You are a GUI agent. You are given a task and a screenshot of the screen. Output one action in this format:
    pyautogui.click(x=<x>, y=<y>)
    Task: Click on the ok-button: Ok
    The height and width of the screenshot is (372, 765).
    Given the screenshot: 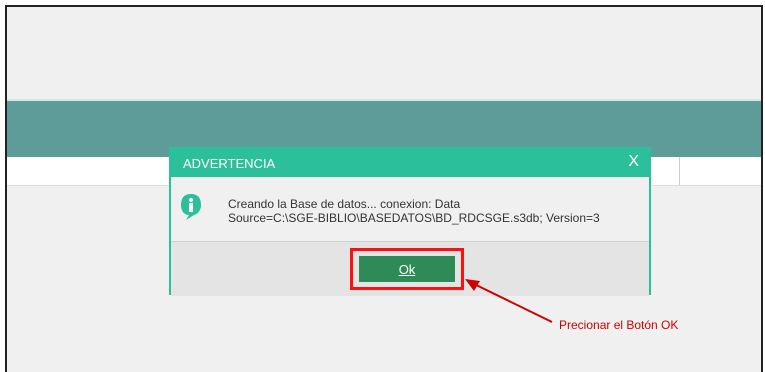 What is the action you would take?
    pyautogui.click(x=407, y=269)
    